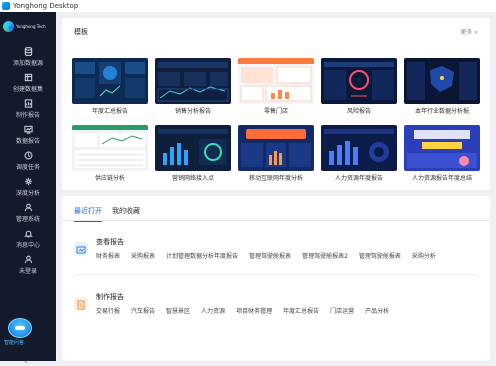  Describe the element at coordinates (27, 193) in the screenshot. I see `sidebar-item-label: 深度分析` at that location.